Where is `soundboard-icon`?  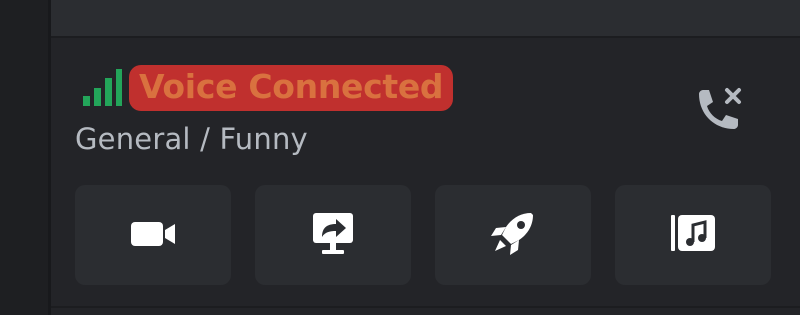
soundboard-icon is located at coordinates (693, 235).